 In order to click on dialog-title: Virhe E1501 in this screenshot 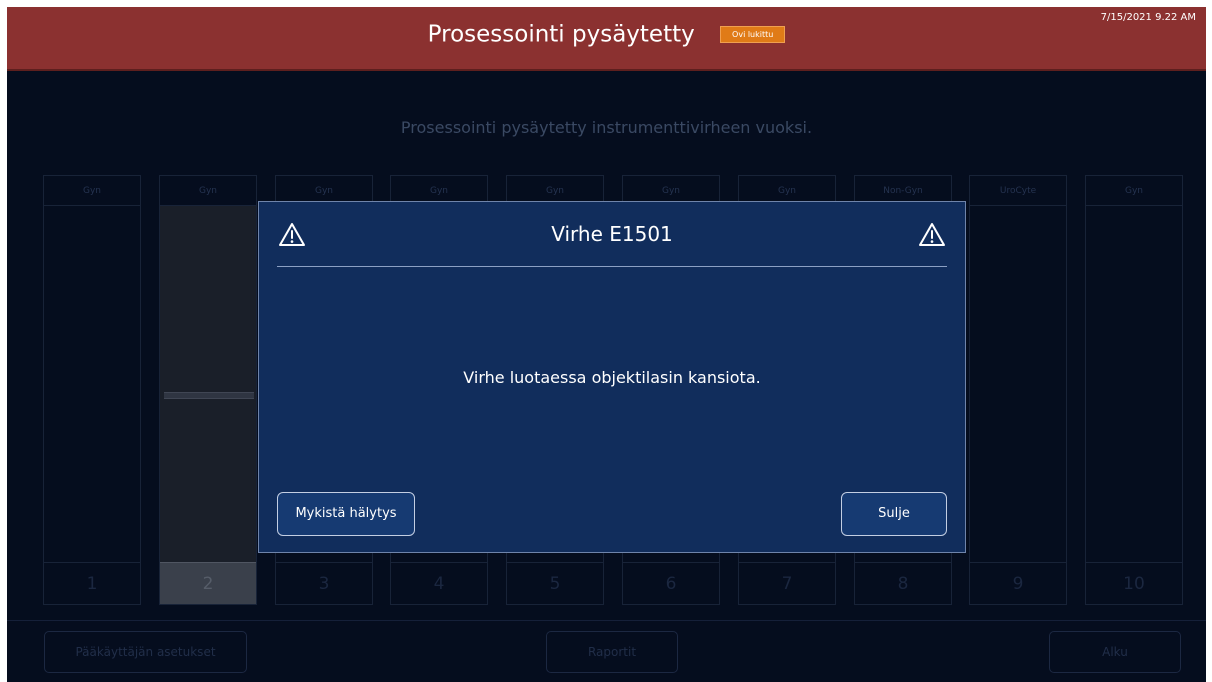, I will do `click(612, 234)`.